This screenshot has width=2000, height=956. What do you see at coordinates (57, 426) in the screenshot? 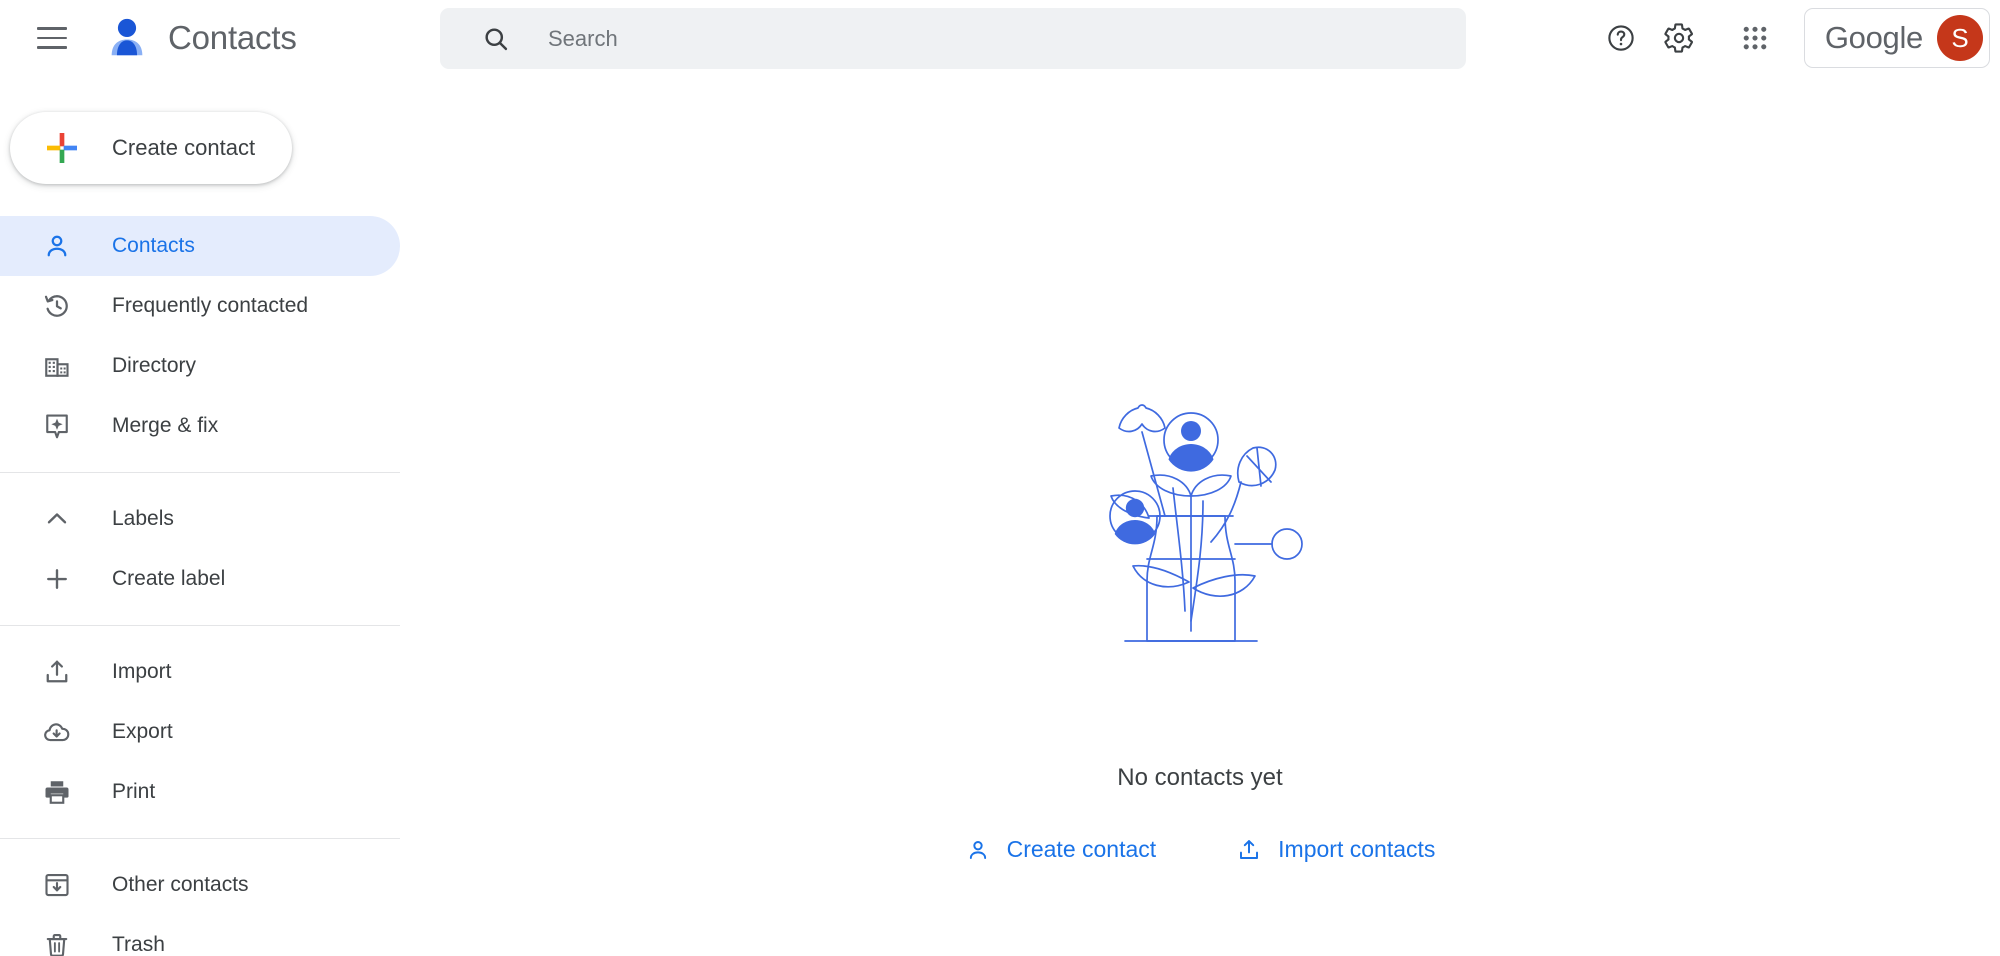
I see `merge-sparkle-icon` at bounding box center [57, 426].